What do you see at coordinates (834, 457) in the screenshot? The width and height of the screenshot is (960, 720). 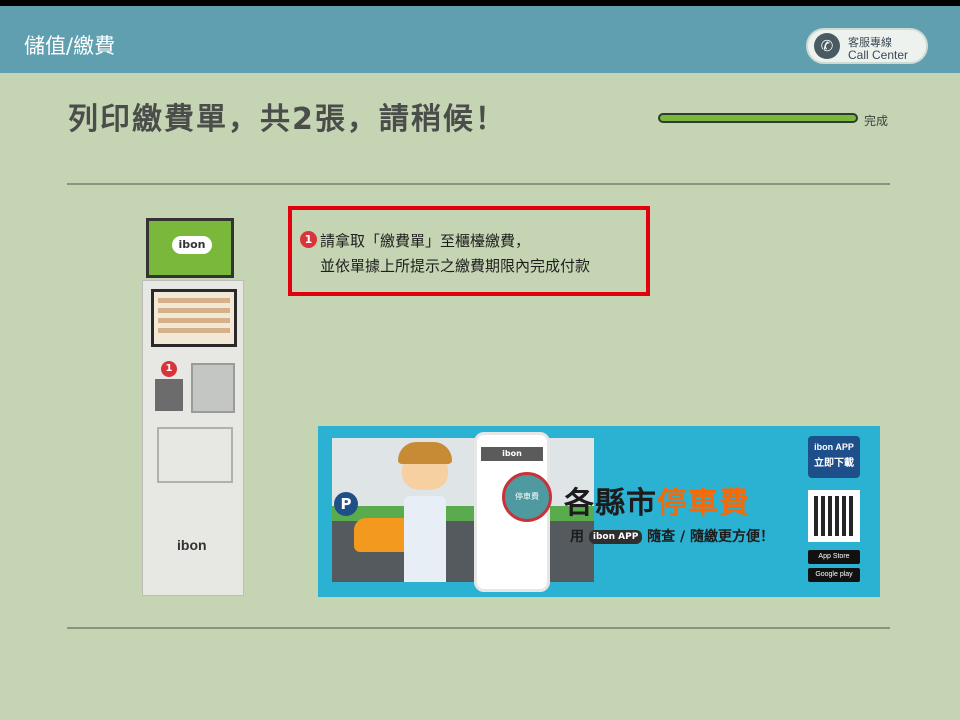 I see `ibon-app-badge: ibon APP 立即下載` at bounding box center [834, 457].